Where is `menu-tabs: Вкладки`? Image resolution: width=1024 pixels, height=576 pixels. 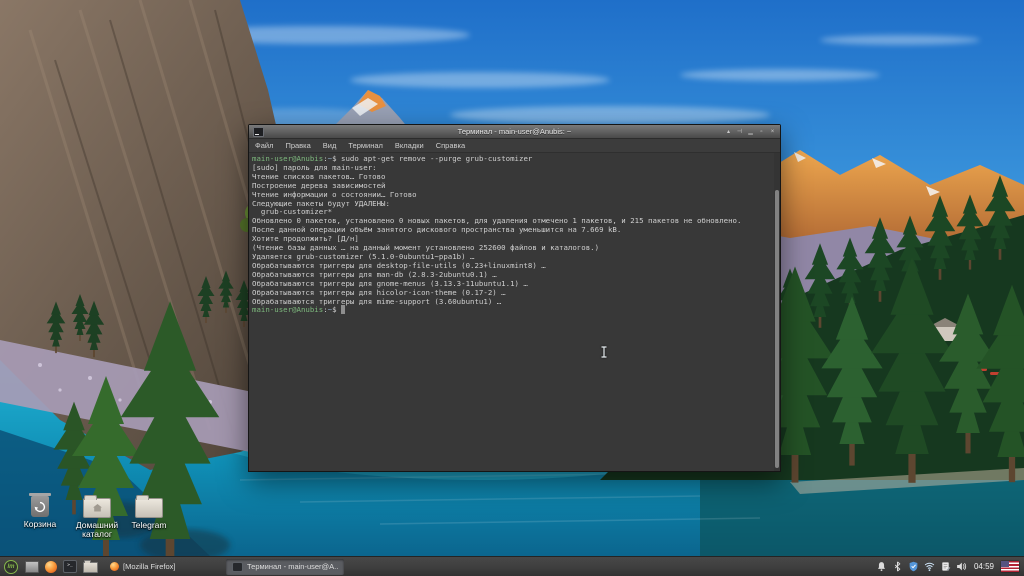
menu-tabs: Вкладки is located at coordinates (409, 145).